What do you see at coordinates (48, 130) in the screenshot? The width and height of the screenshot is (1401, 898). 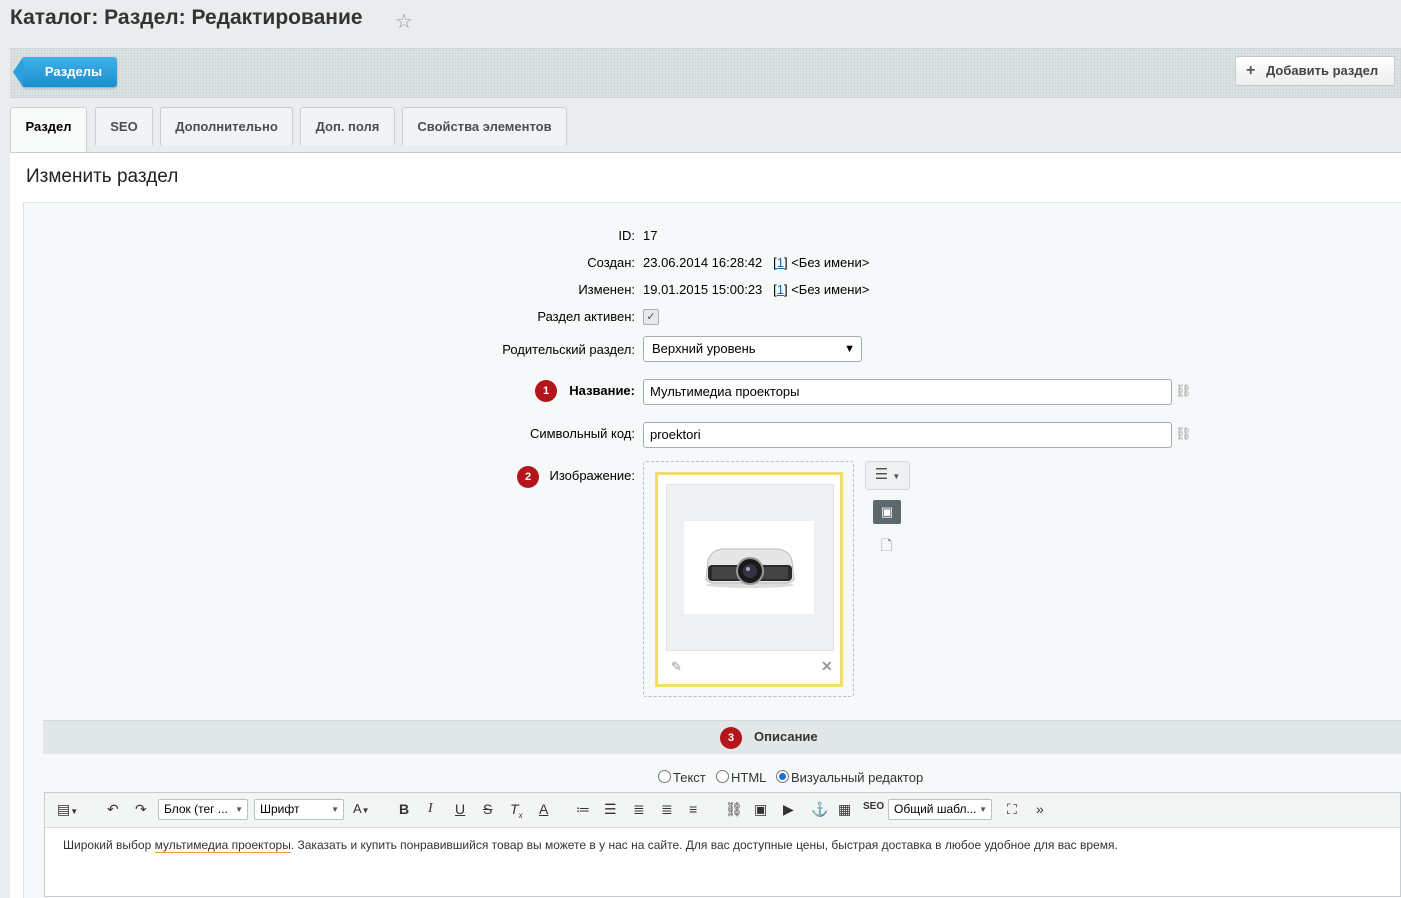 I see `tab-section: Раздел` at bounding box center [48, 130].